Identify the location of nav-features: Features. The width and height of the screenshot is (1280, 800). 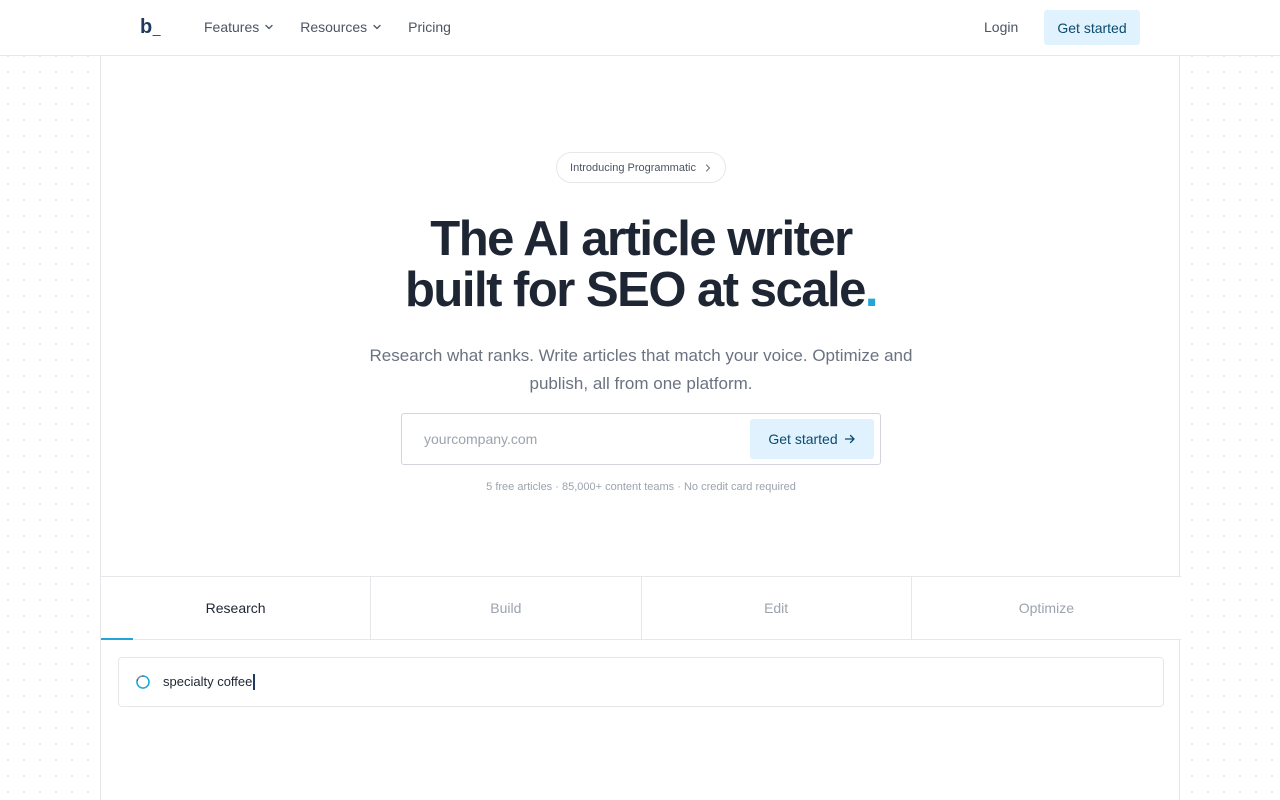
(239, 27).